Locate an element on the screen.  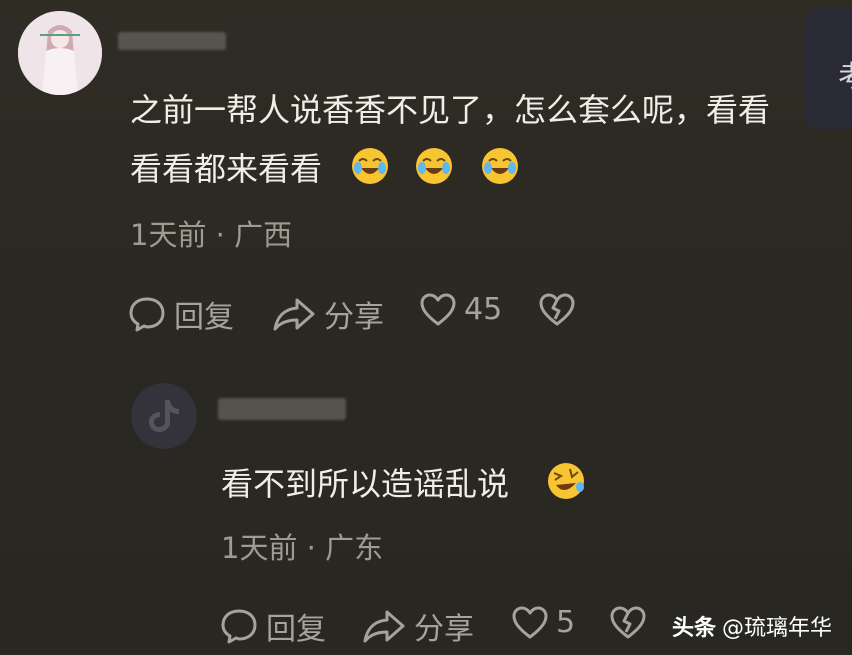
reply-avatar is located at coordinates (164, 416).